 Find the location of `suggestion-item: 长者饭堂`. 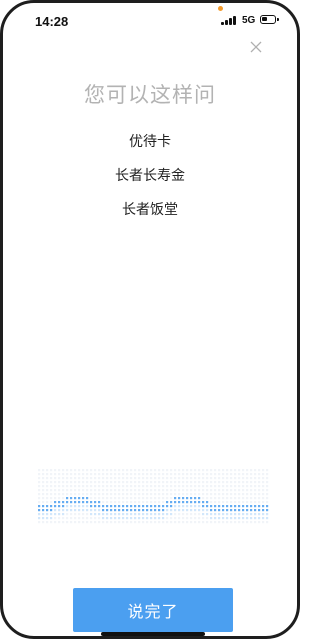

suggestion-item: 长者饭堂 is located at coordinates (150, 216).